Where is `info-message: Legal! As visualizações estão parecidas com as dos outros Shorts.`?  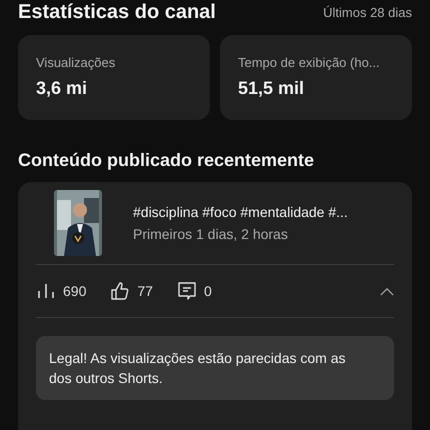
info-message: Legal! As visualizações estão parecidas com as dos outros Shorts. is located at coordinates (215, 368).